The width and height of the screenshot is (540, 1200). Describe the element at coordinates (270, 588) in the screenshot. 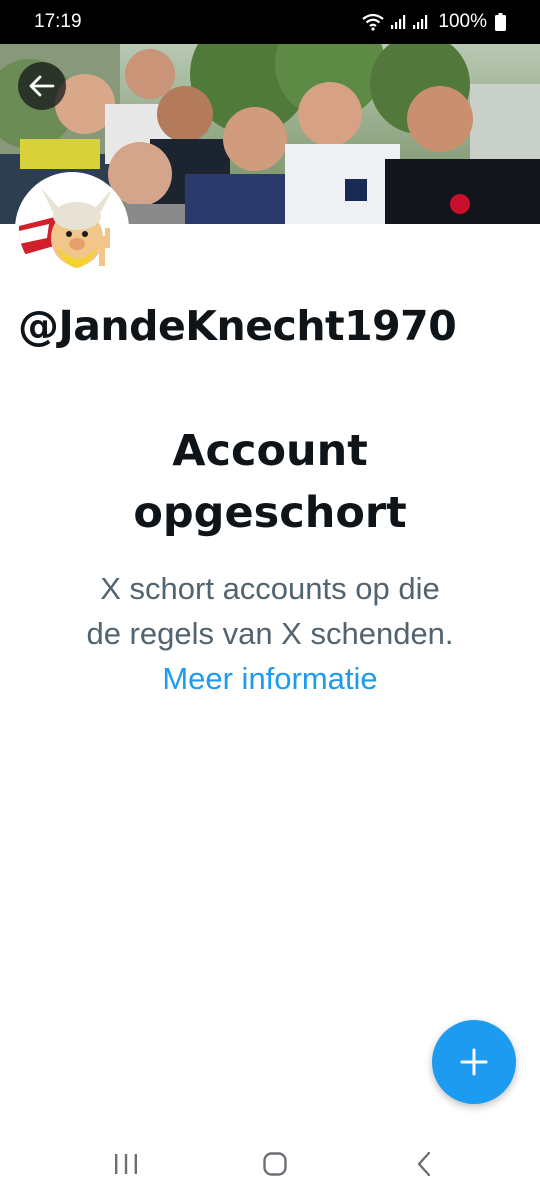

I see `suspended-body-line1: X schort accounts op die` at that location.